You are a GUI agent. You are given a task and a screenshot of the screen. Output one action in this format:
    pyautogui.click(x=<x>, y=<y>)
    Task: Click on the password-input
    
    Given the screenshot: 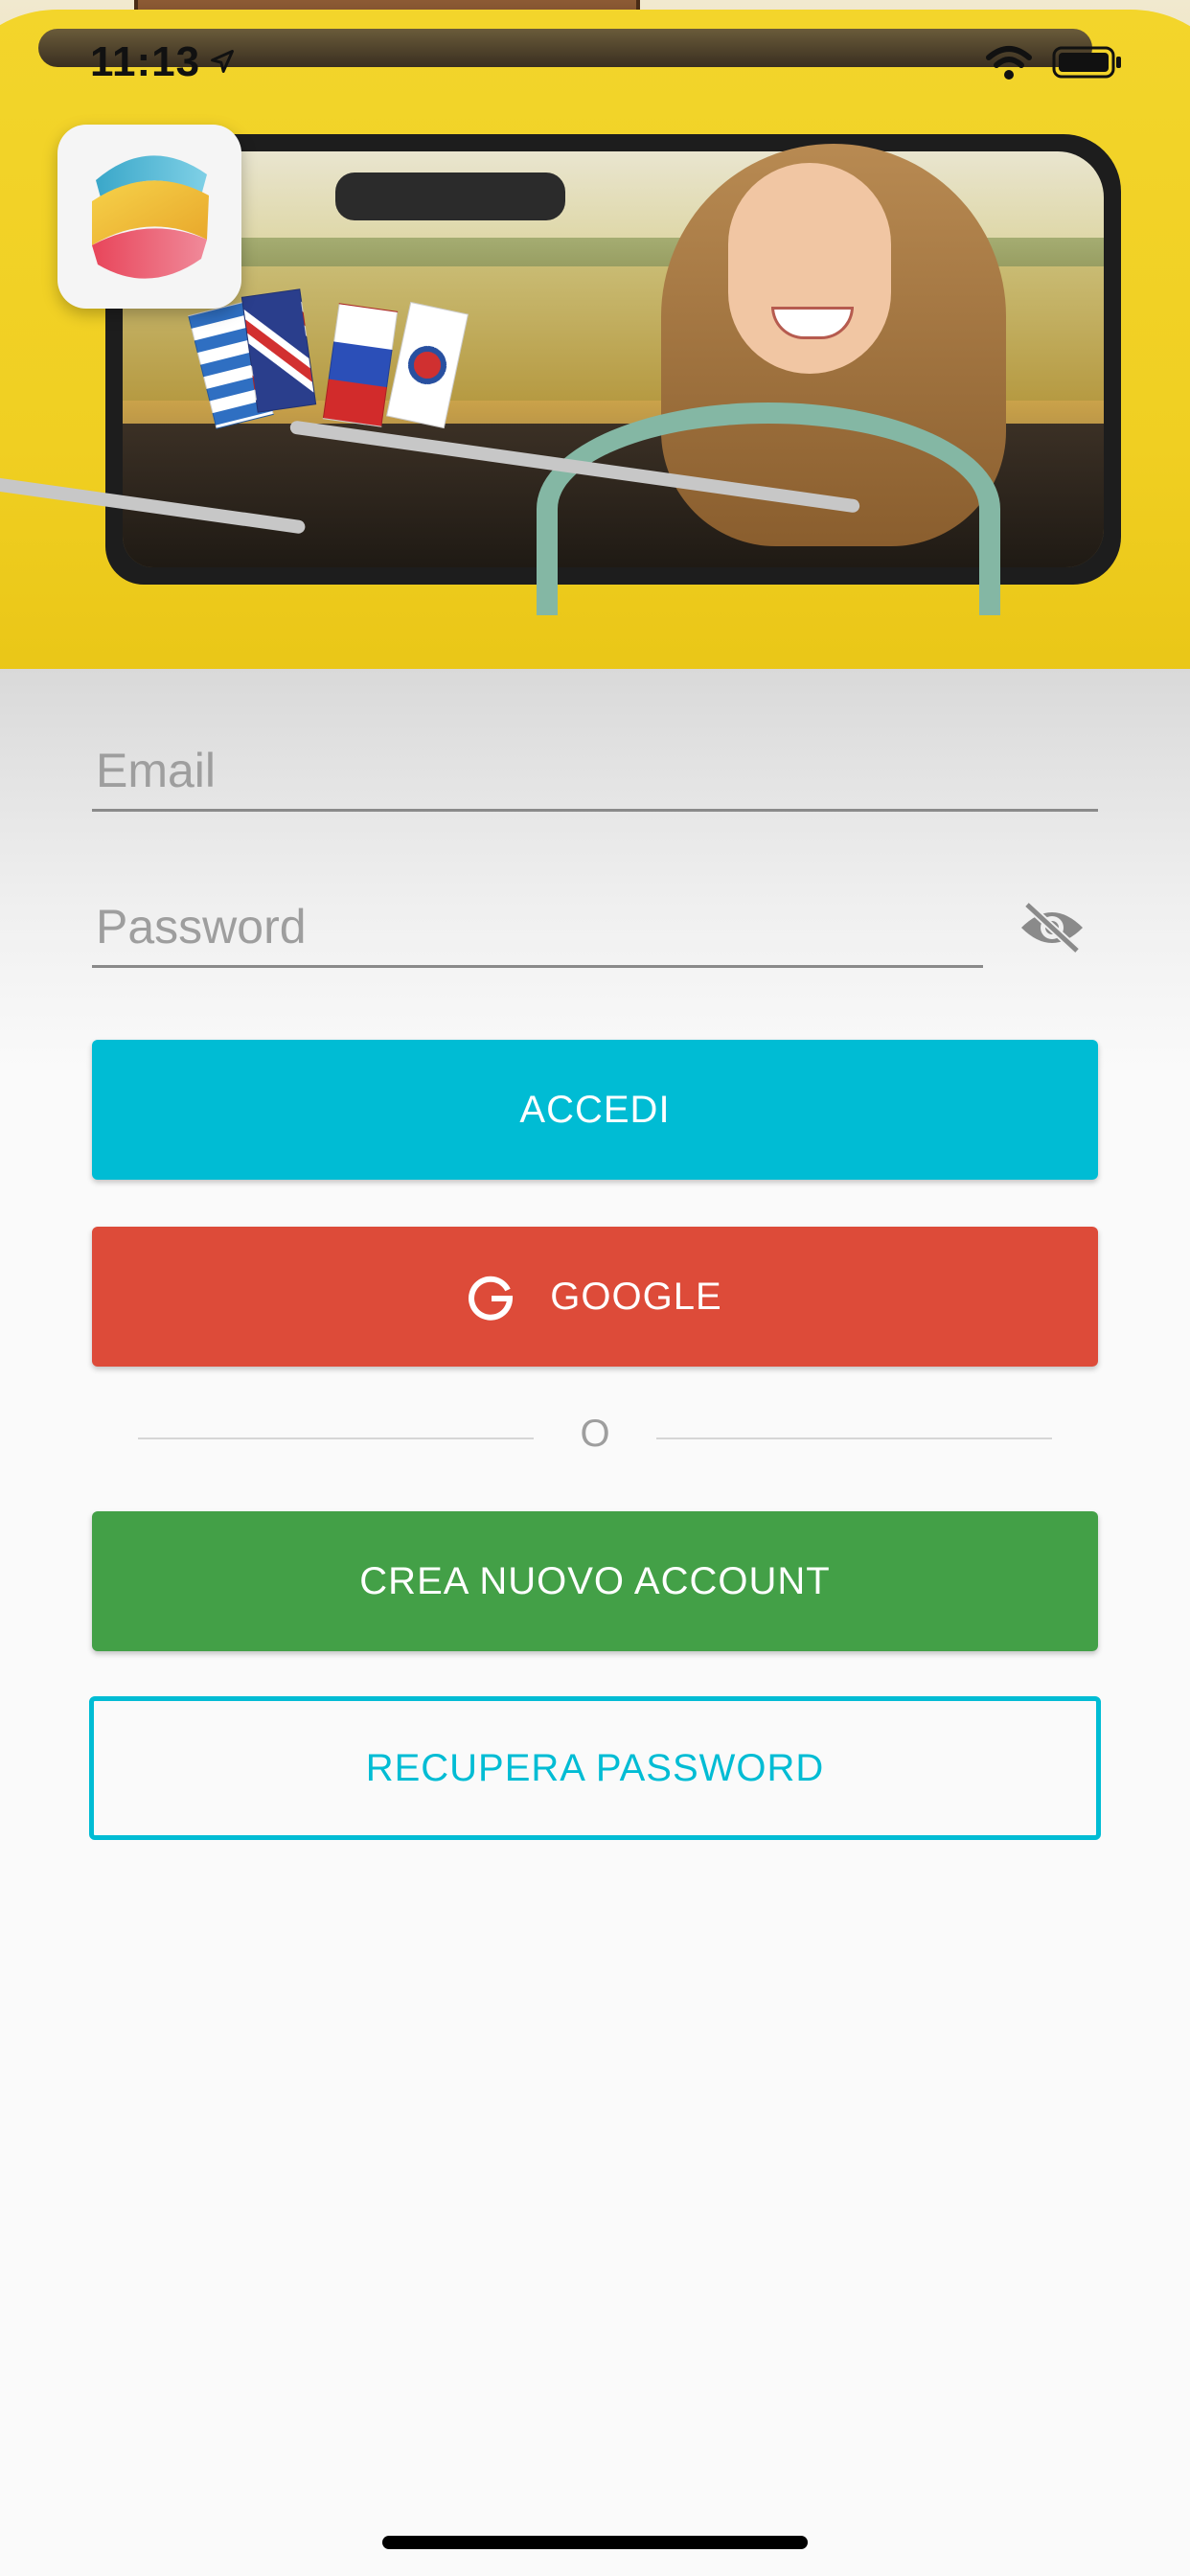 What is the action you would take?
    pyautogui.click(x=538, y=926)
    